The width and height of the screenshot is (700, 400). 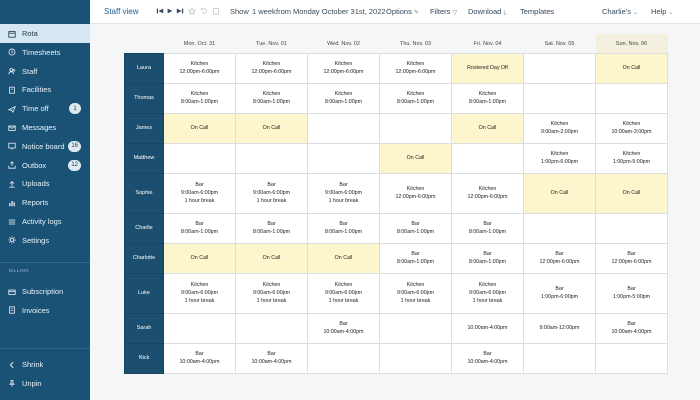 What do you see at coordinates (180, 11) in the screenshot?
I see `skip-forward-icon` at bounding box center [180, 11].